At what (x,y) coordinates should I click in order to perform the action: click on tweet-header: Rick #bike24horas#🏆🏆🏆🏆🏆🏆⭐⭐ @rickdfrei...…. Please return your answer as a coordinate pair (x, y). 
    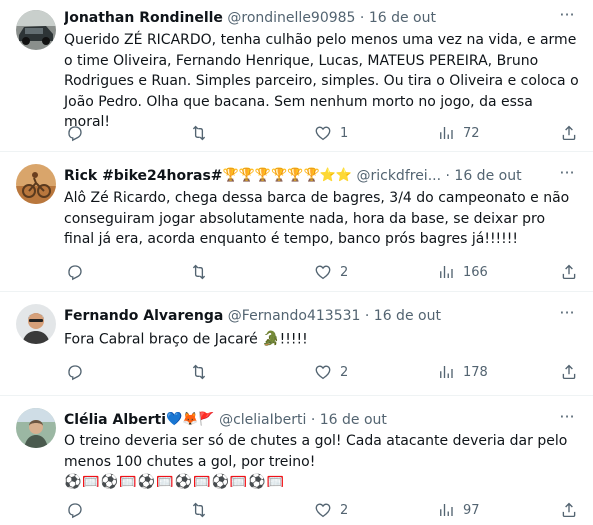
    Looking at the image, I should click on (309, 176).